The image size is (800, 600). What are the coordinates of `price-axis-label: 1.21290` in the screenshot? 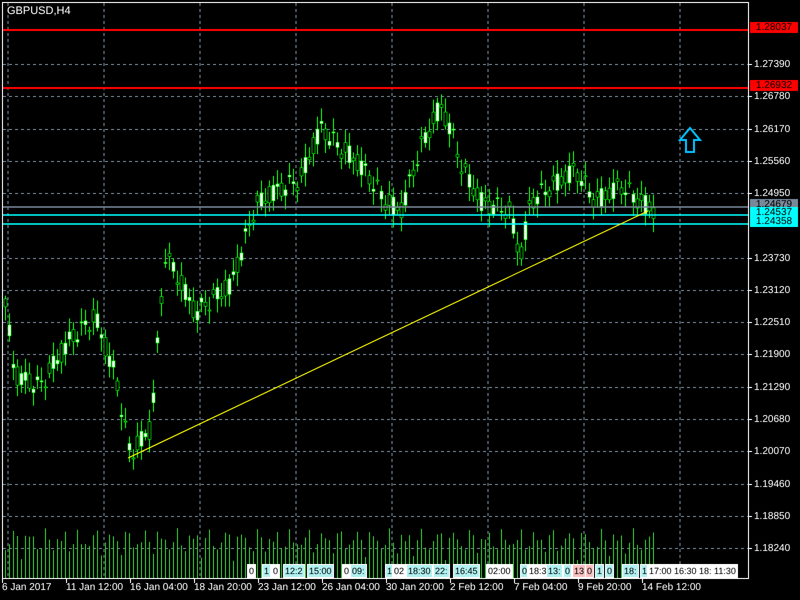 It's located at (772, 388).